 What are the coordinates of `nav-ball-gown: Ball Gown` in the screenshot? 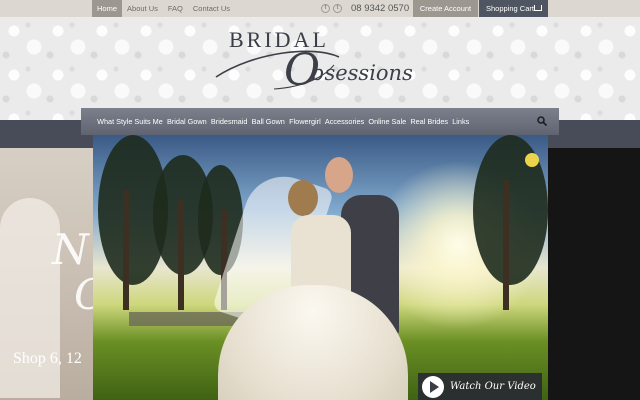 It's located at (268, 121).